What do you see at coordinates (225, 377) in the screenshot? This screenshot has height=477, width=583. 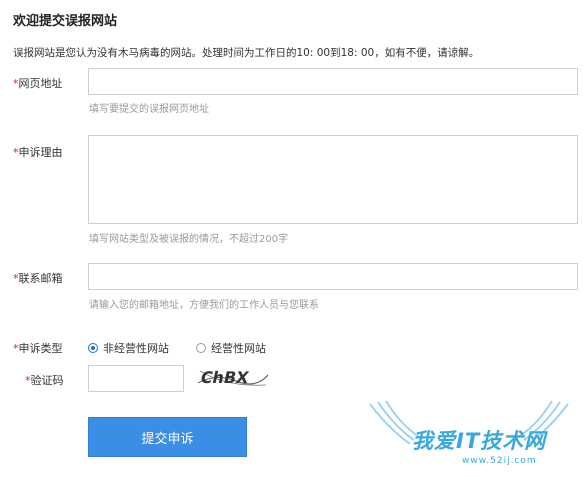 I see `captcha-text: ChBX` at bounding box center [225, 377].